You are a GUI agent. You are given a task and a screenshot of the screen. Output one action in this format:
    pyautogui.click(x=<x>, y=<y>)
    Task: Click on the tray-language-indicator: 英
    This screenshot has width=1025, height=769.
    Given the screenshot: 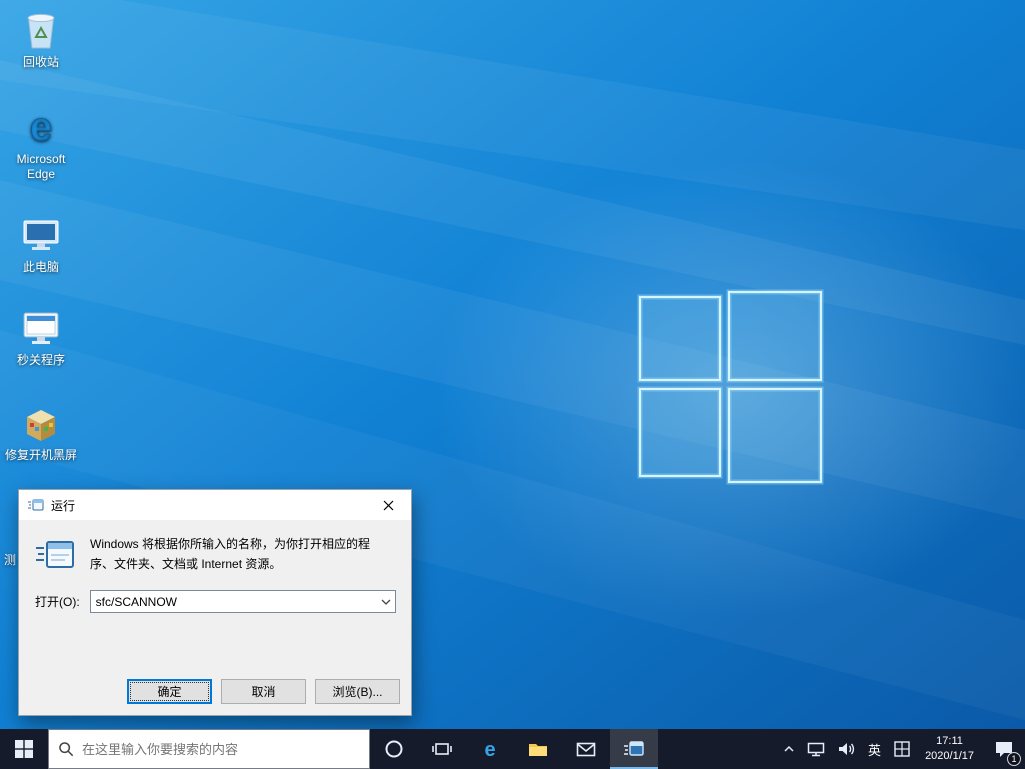 What is the action you would take?
    pyautogui.click(x=874, y=749)
    